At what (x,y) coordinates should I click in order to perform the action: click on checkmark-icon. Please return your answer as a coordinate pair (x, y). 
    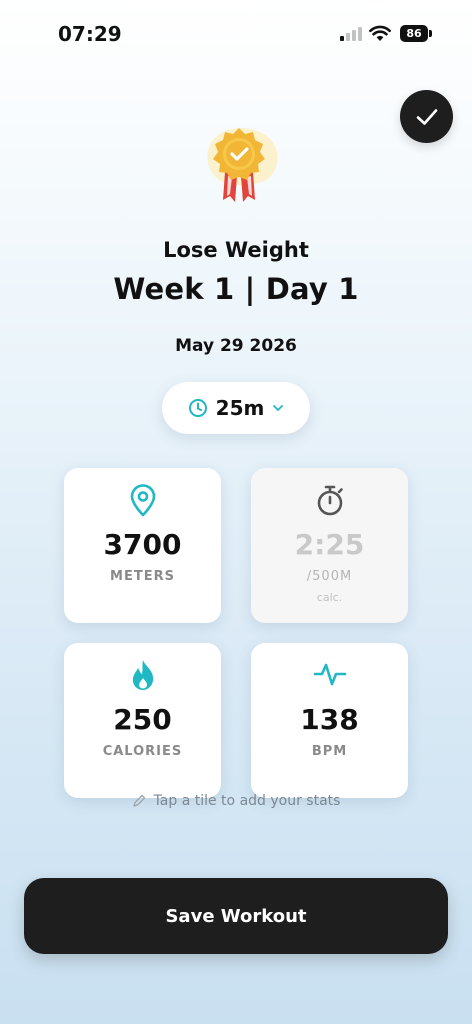
    Looking at the image, I should click on (426, 116).